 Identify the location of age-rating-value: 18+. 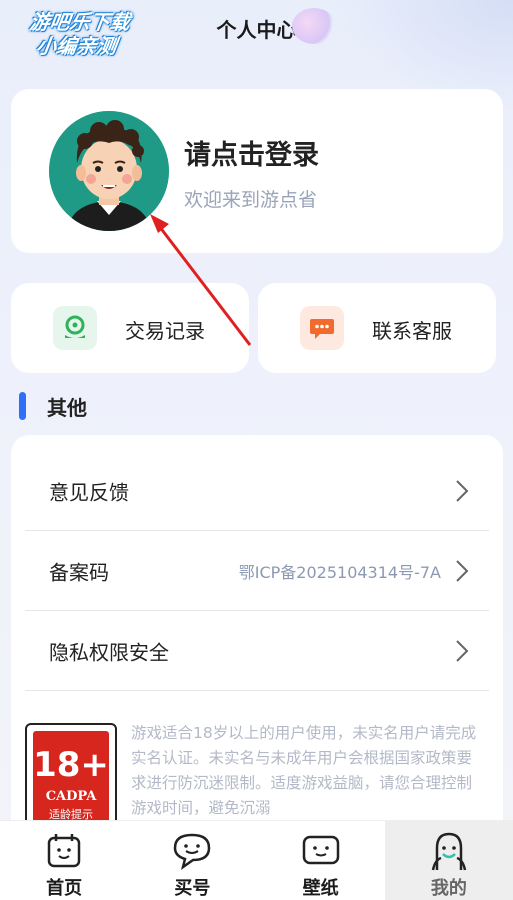
(71, 765).